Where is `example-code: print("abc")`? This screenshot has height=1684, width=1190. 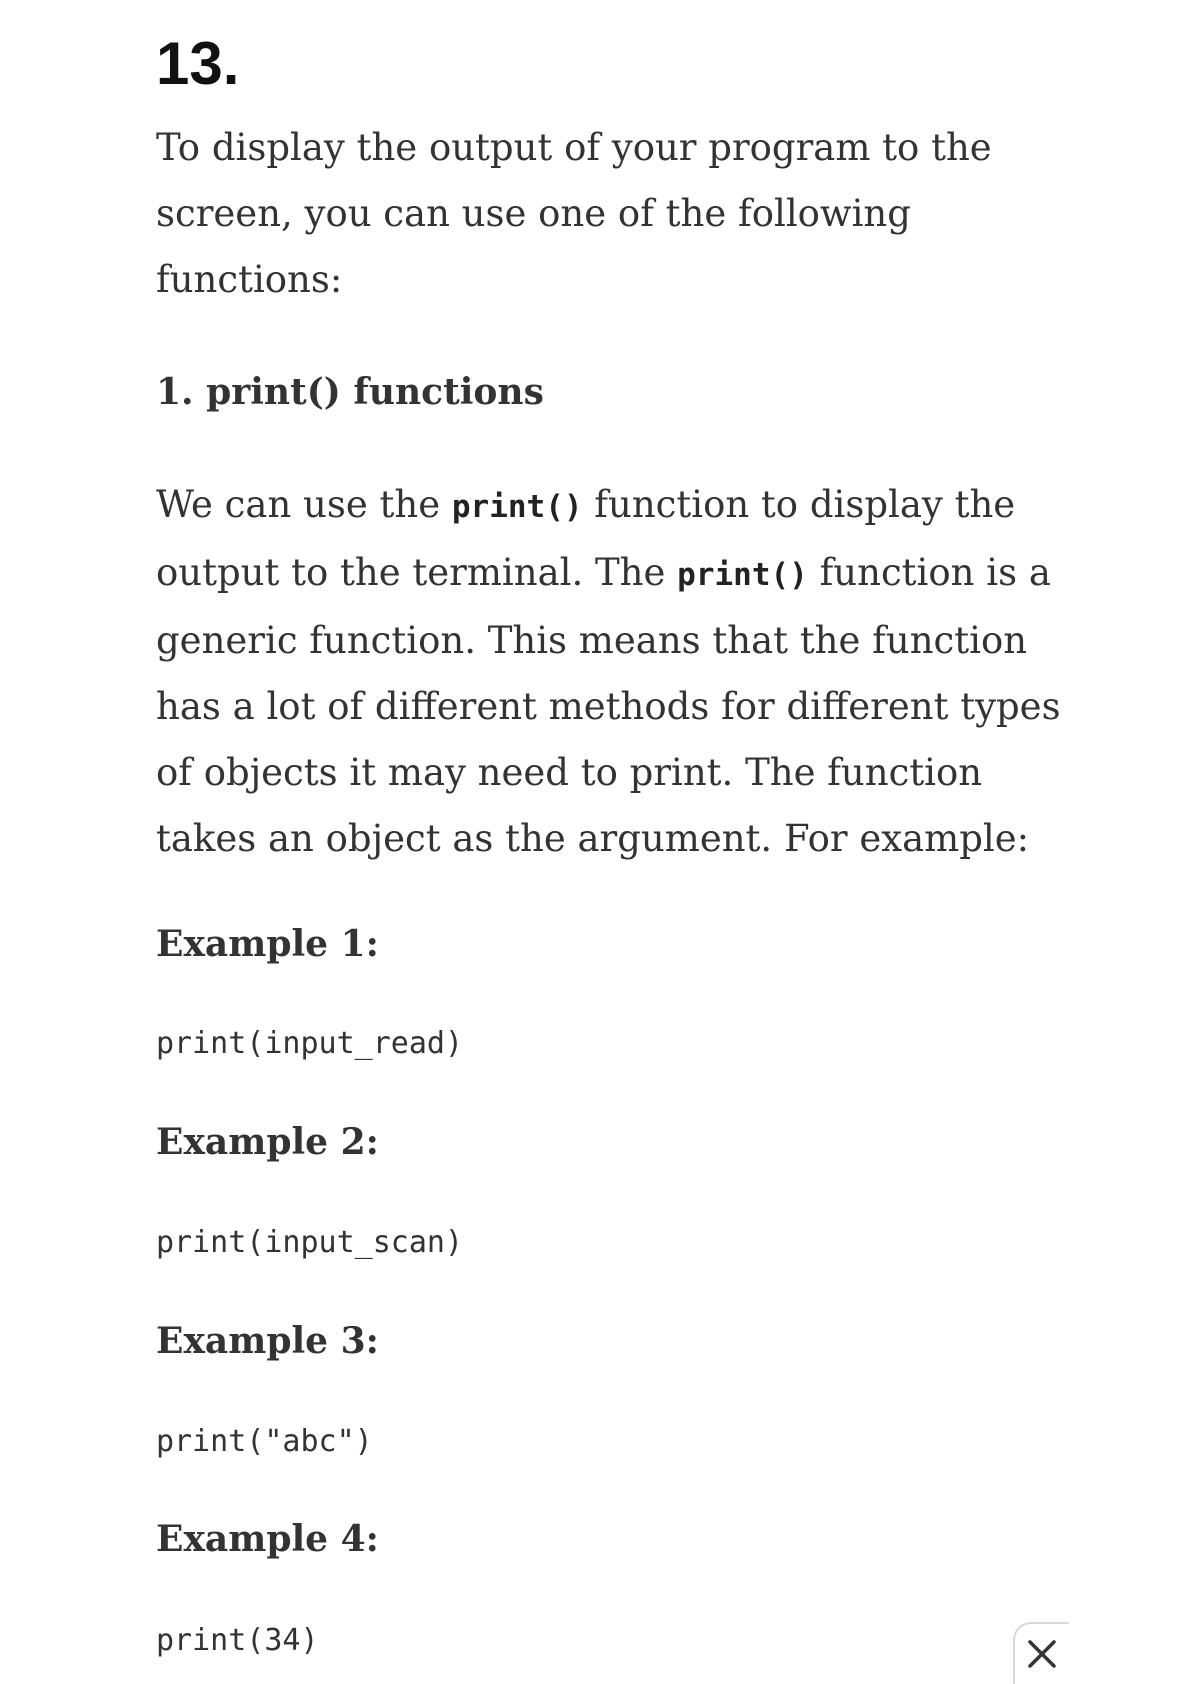
example-code: print("abc") is located at coordinates (264, 1441).